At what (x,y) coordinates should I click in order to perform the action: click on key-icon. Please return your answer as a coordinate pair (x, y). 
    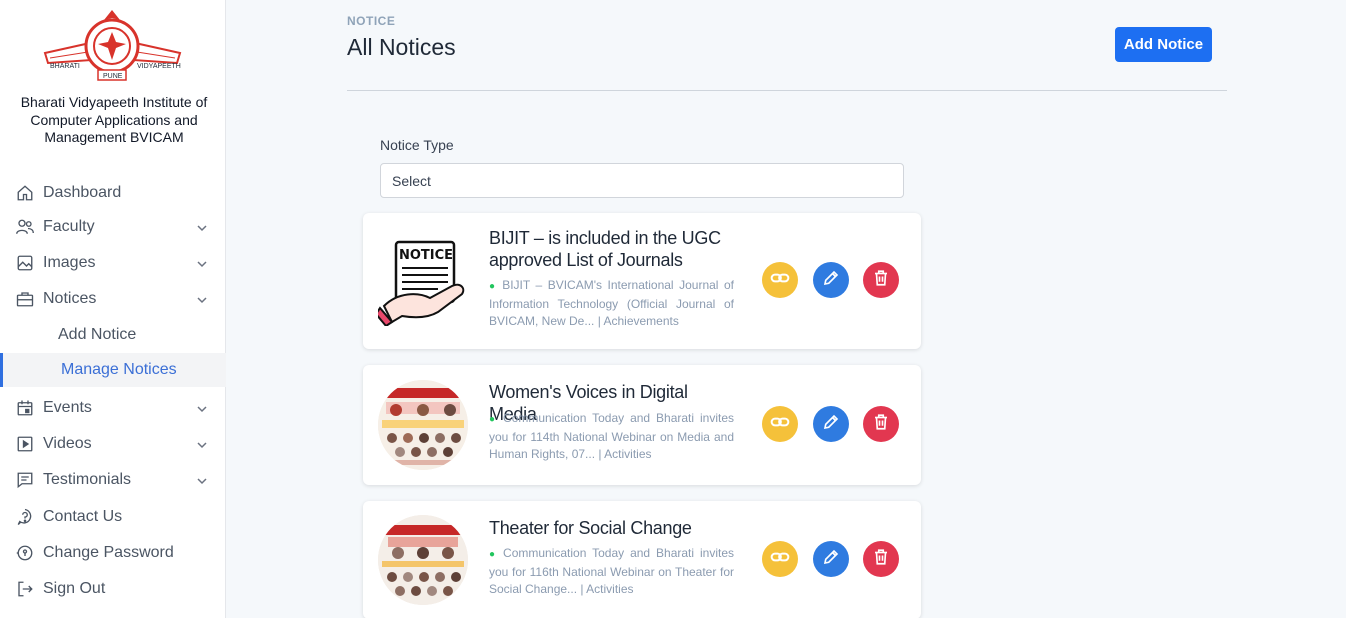
    Looking at the image, I should click on (25, 553).